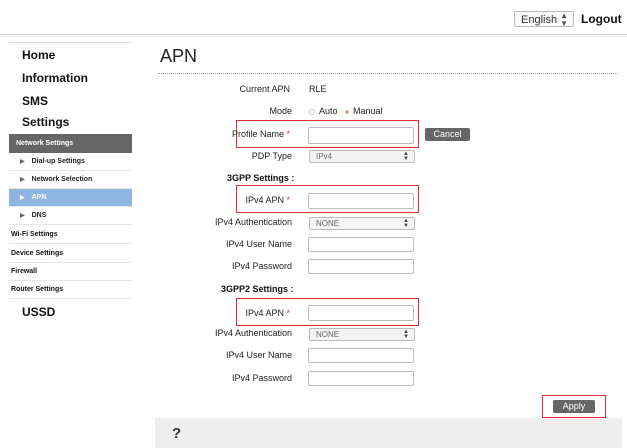 This screenshot has height=448, width=627. Describe the element at coordinates (539, 20) in the screenshot. I see `language-value: English` at that location.